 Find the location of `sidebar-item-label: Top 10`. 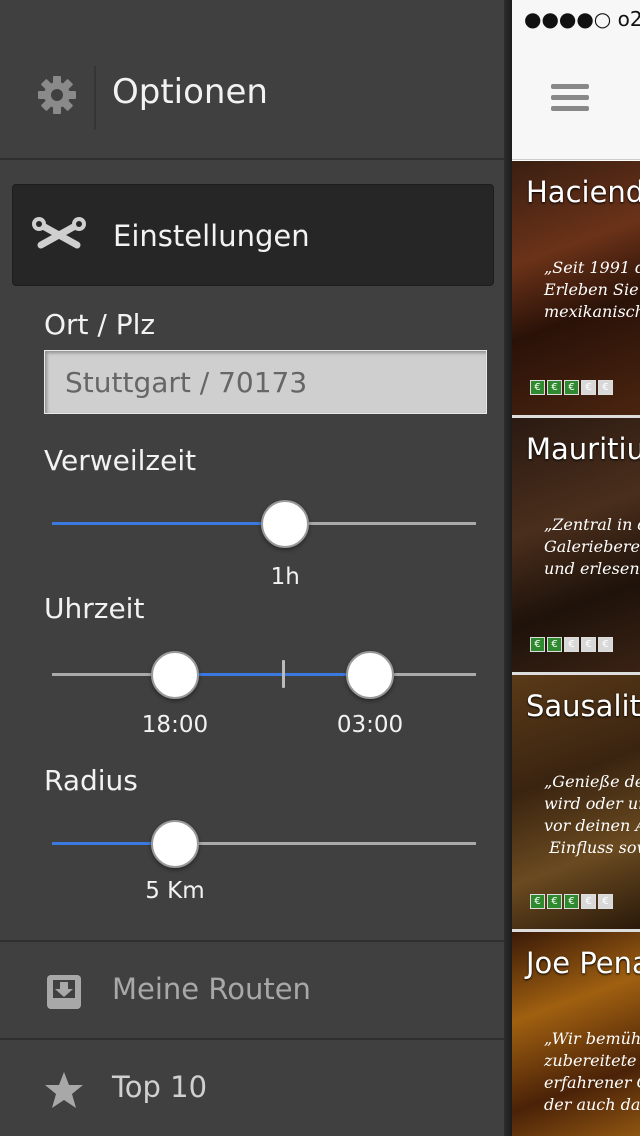

sidebar-item-label: Top 10 is located at coordinates (160, 1087).